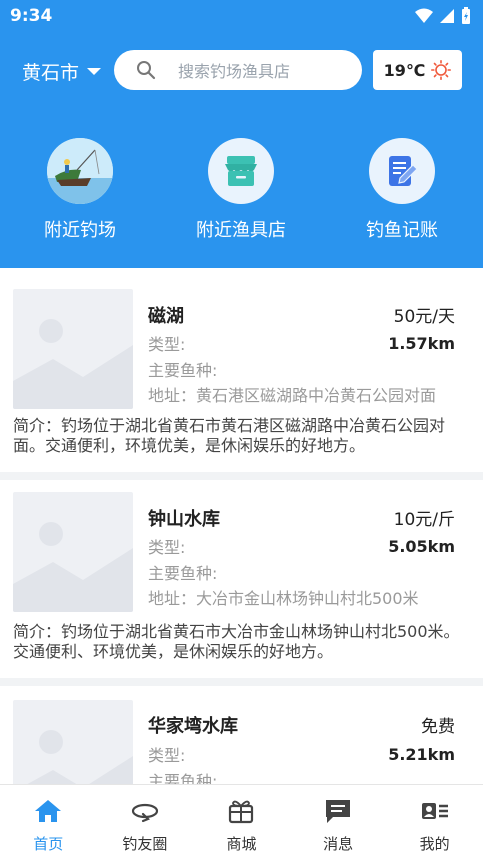  What do you see at coordinates (241, 17) in the screenshot?
I see `status-bar: 9:34` at bounding box center [241, 17].